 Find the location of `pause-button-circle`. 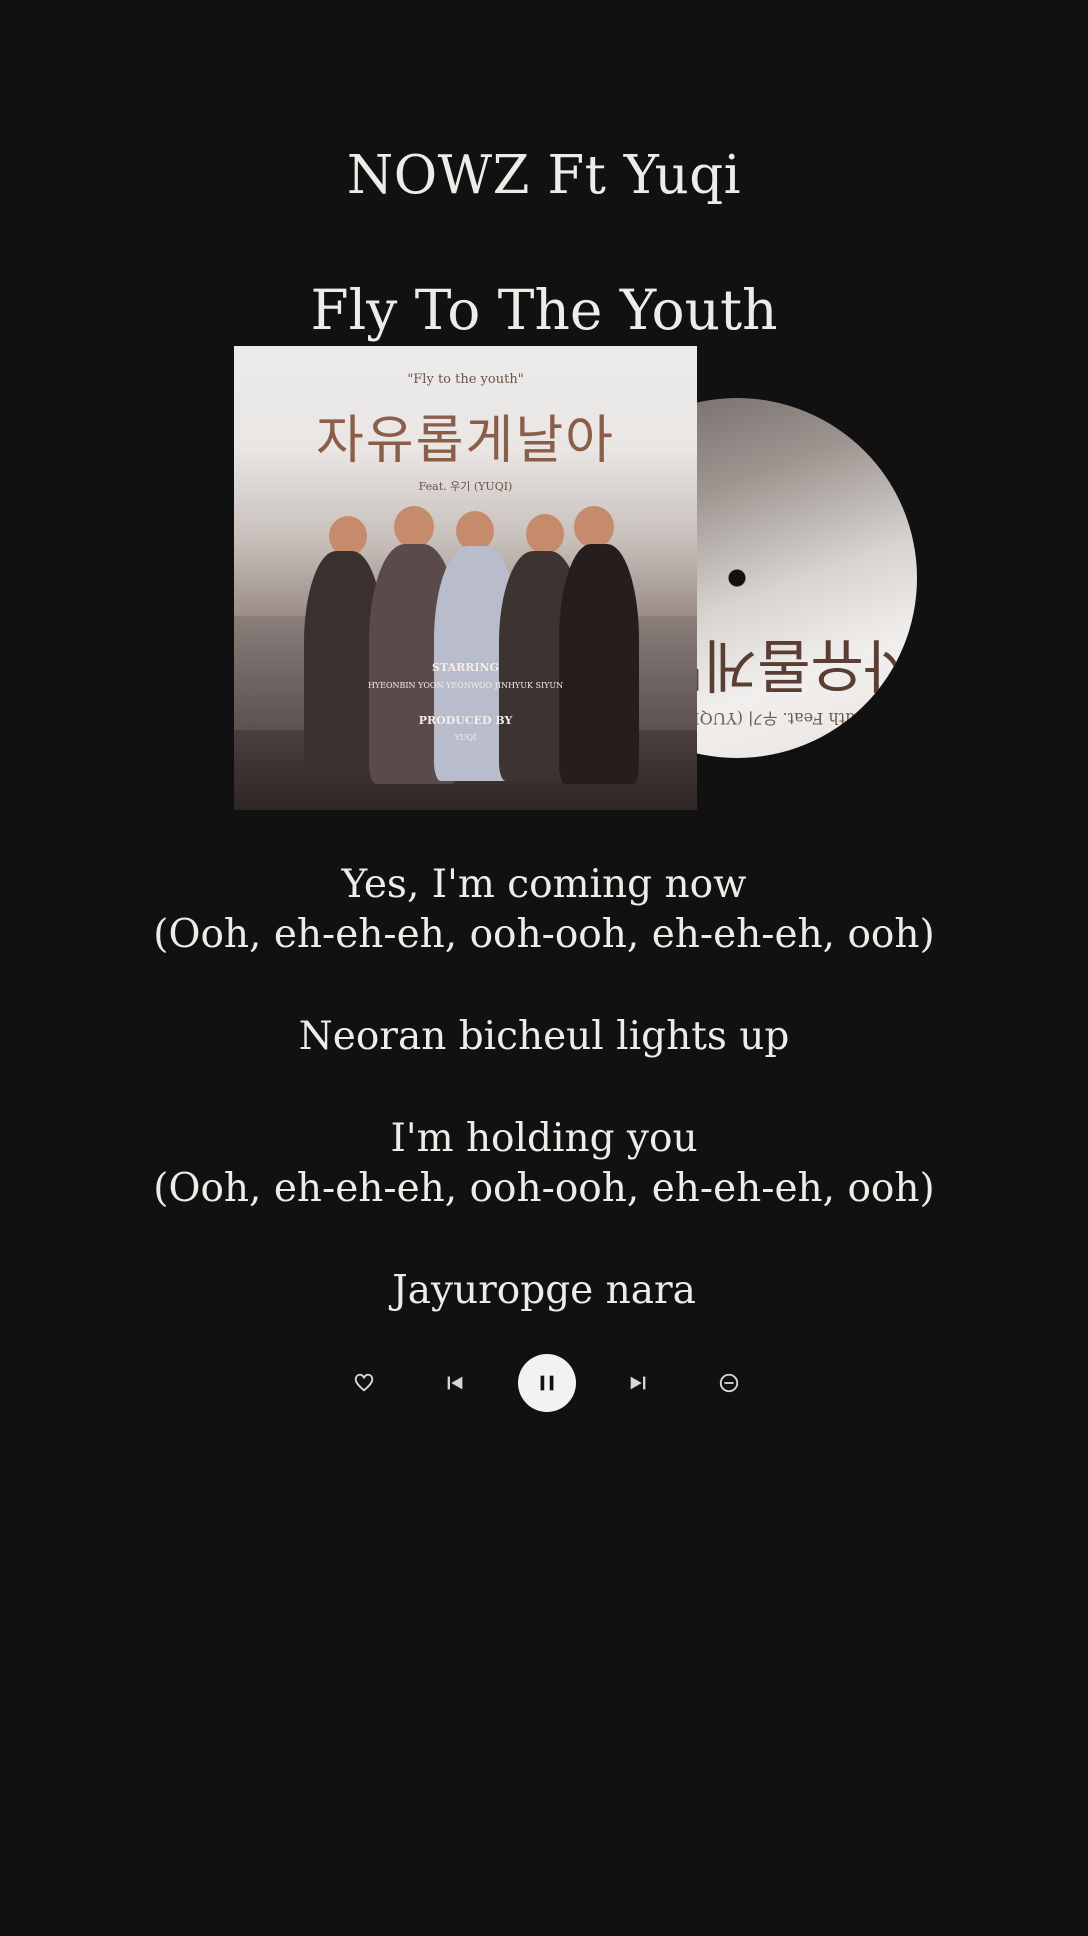

pause-button-circle is located at coordinates (547, 1383).